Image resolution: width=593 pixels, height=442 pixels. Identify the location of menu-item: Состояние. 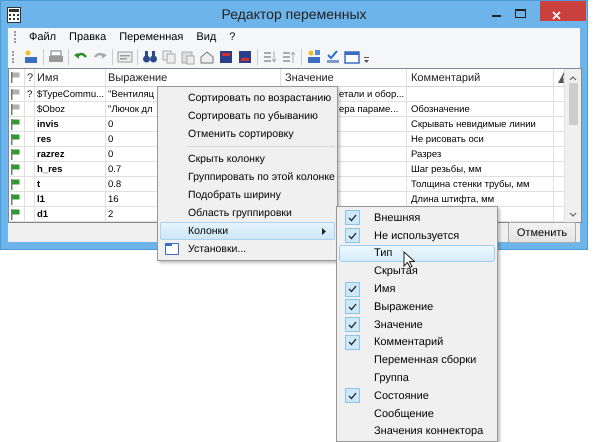
(417, 395).